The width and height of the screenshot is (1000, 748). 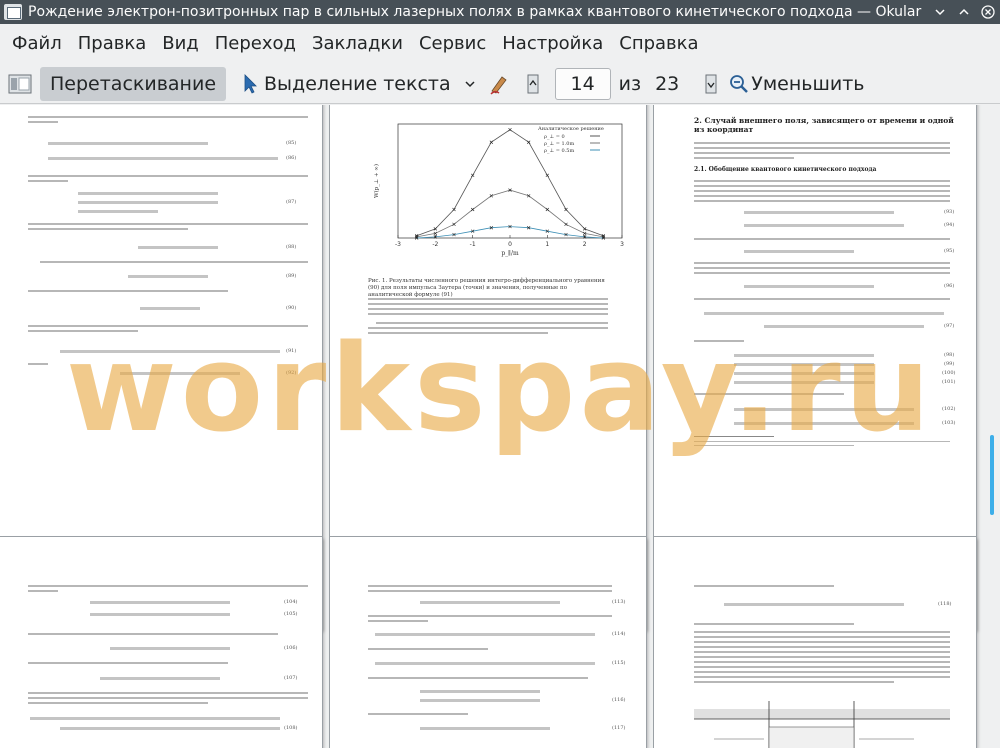 What do you see at coordinates (992, 475) in the screenshot?
I see `scrollbar-thumb` at bounding box center [992, 475].